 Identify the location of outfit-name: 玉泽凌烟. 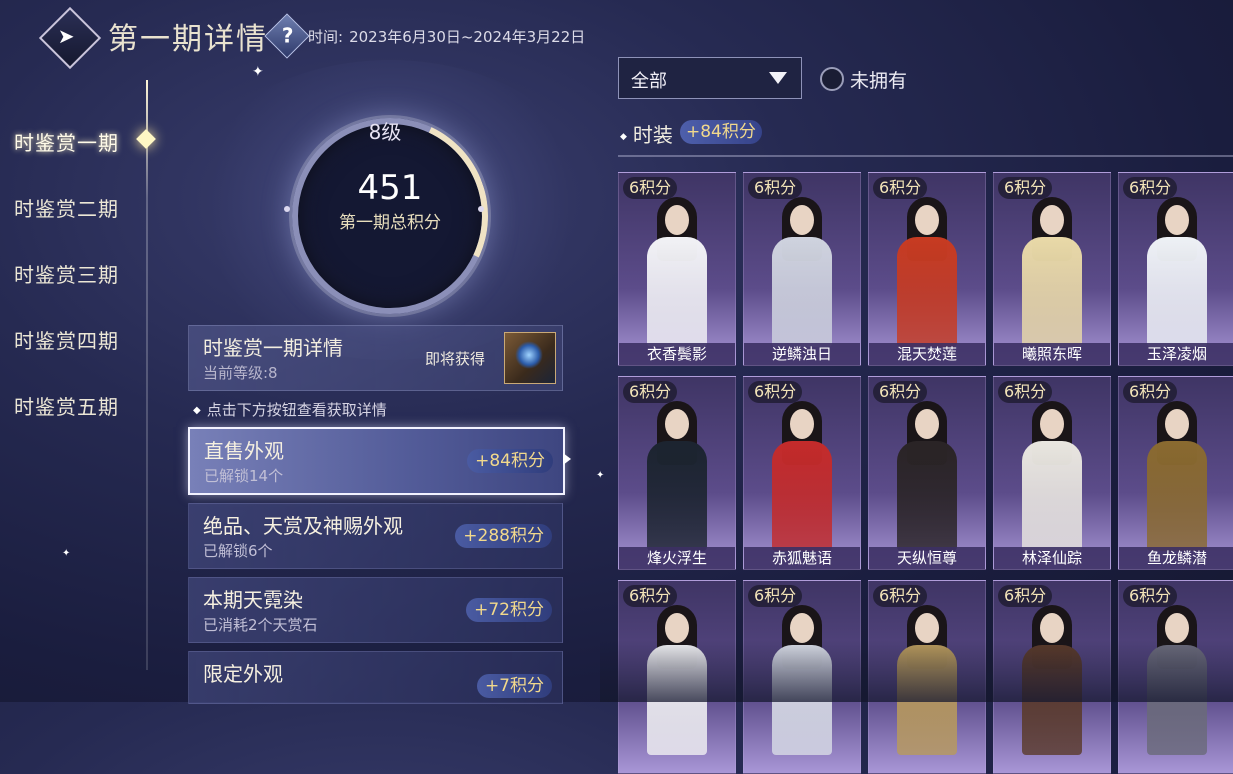
(1176, 354).